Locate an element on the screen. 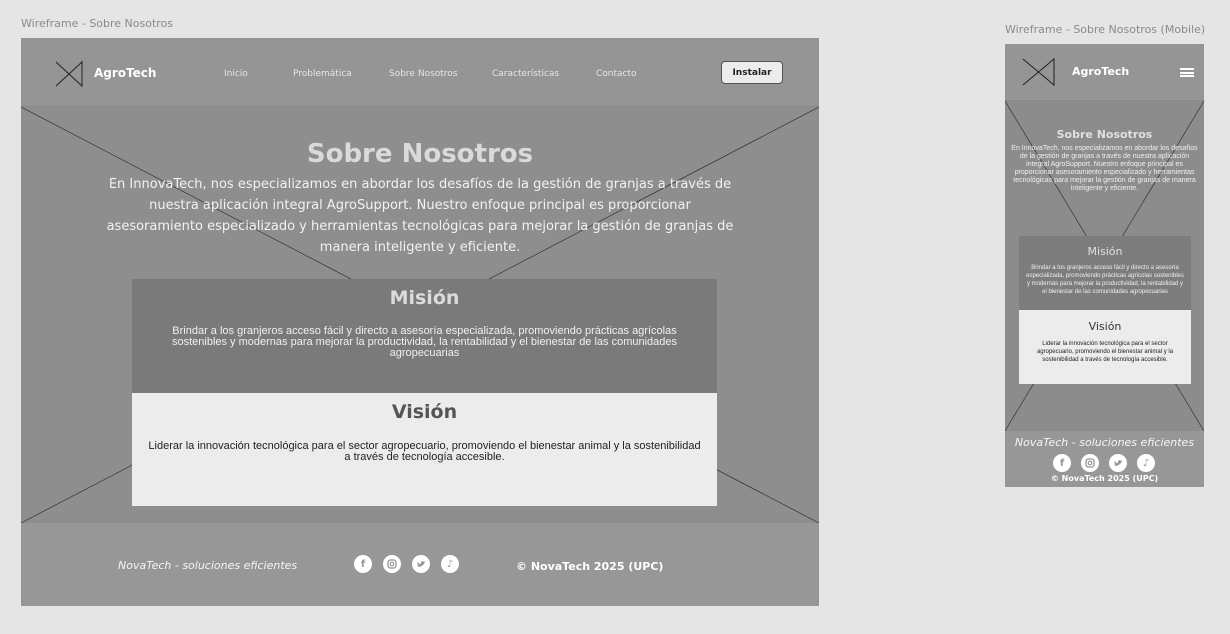 This screenshot has height=634, width=1230. hamburger-menu-icon is located at coordinates (1187, 72).